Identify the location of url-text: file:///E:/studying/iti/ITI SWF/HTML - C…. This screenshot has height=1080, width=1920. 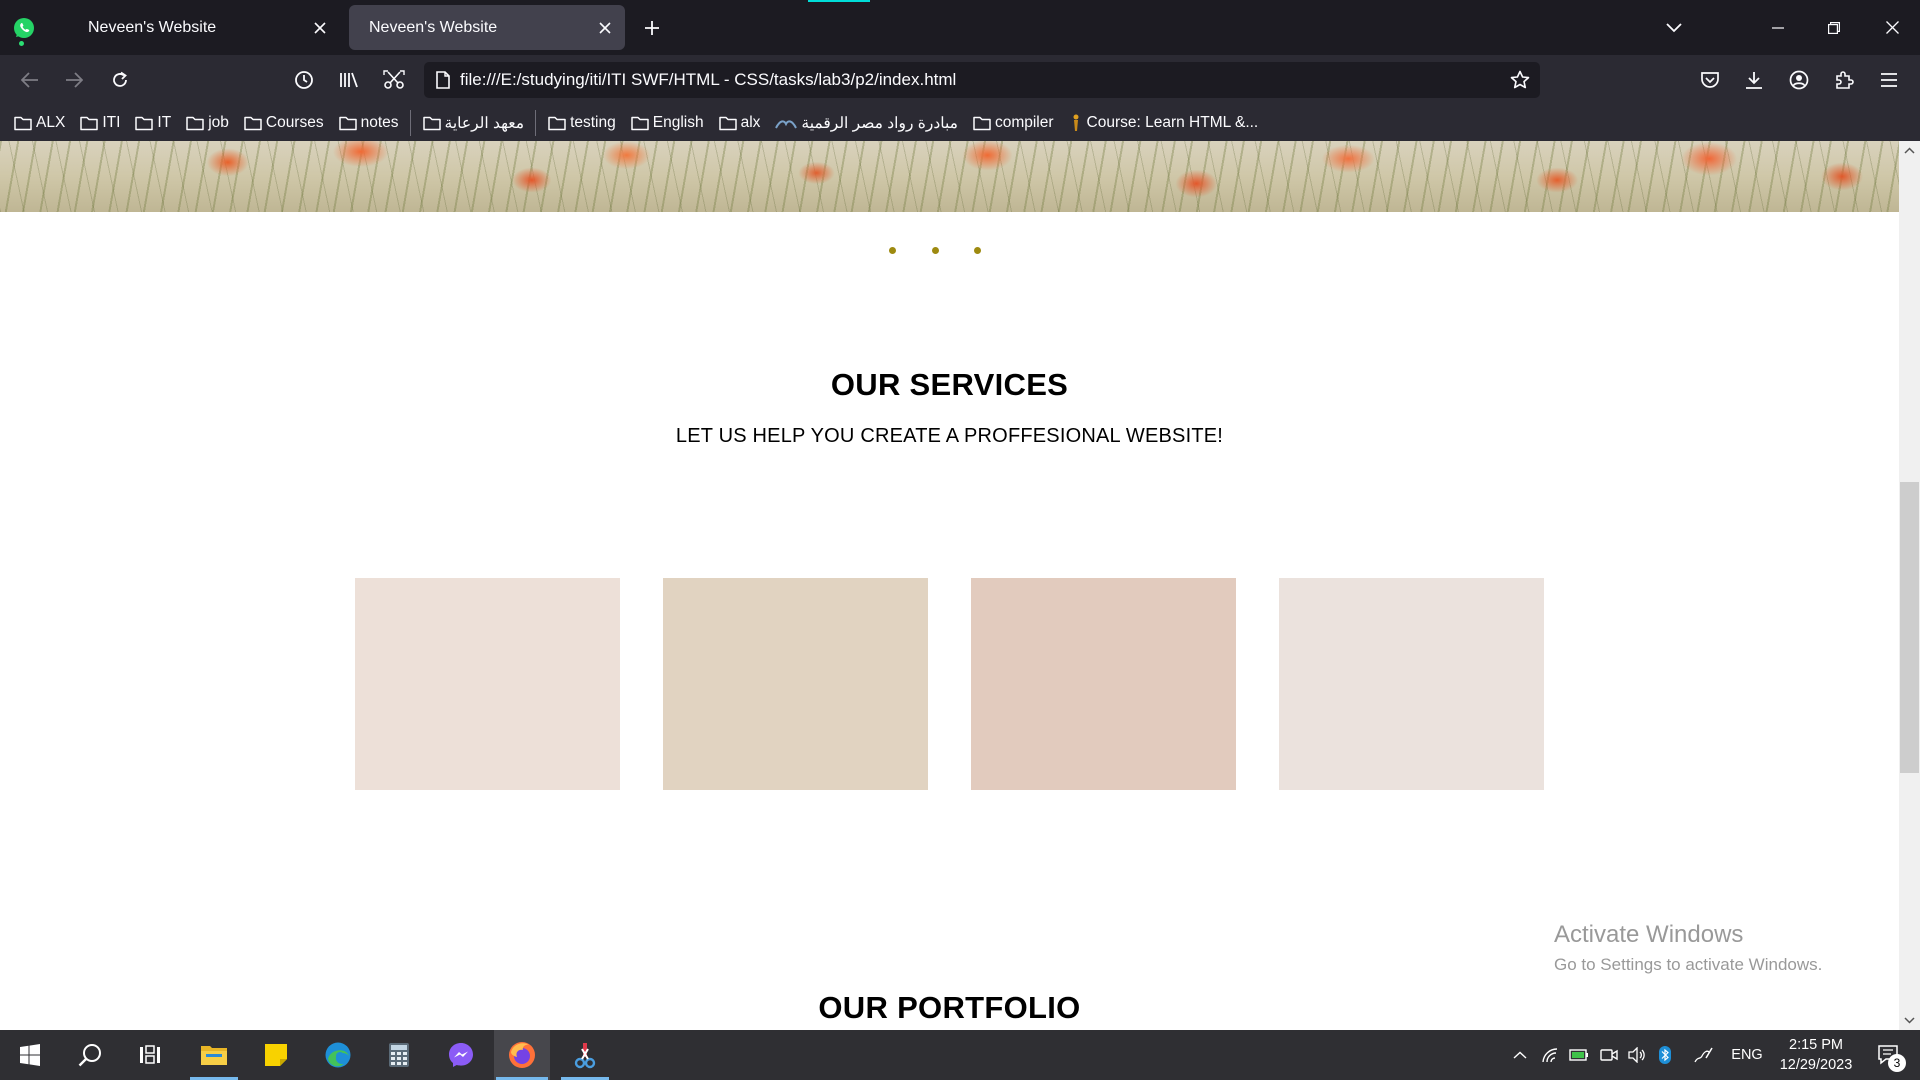
(985, 80).